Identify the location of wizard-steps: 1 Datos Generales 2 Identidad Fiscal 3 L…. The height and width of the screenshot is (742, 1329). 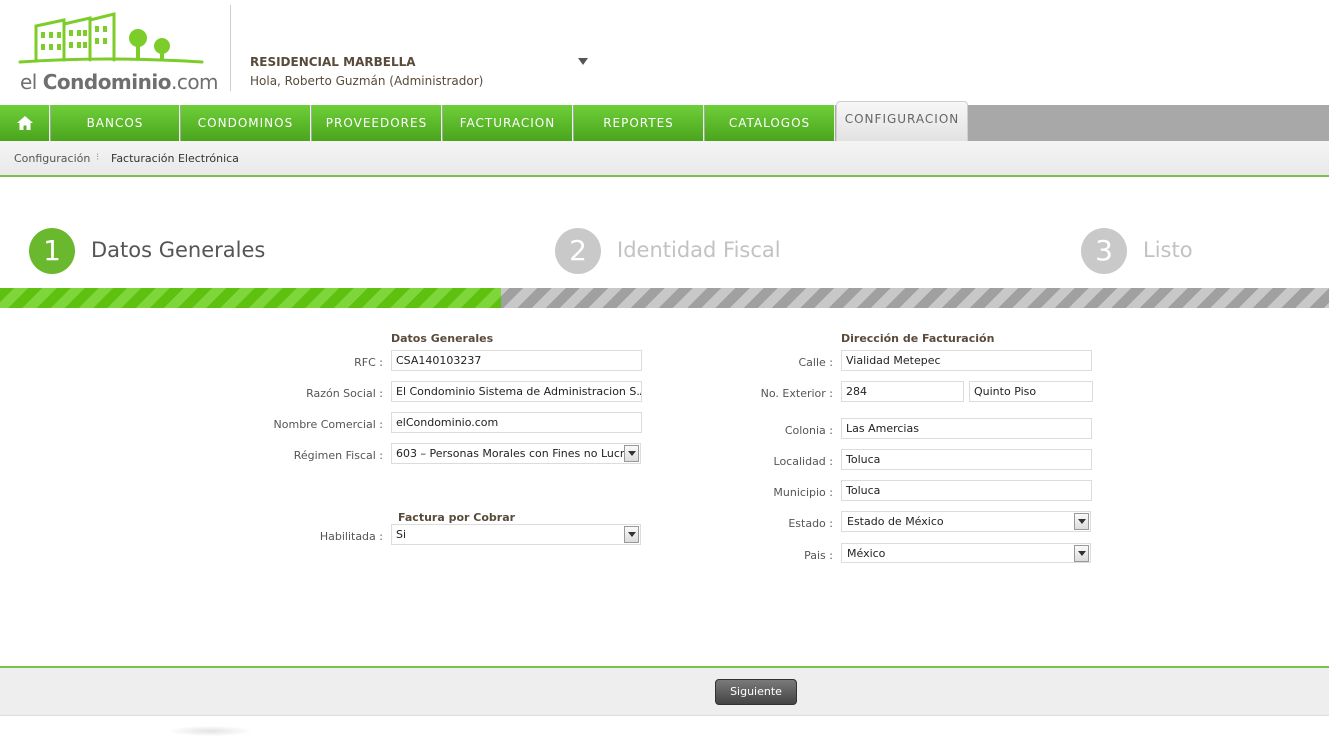
(664, 253).